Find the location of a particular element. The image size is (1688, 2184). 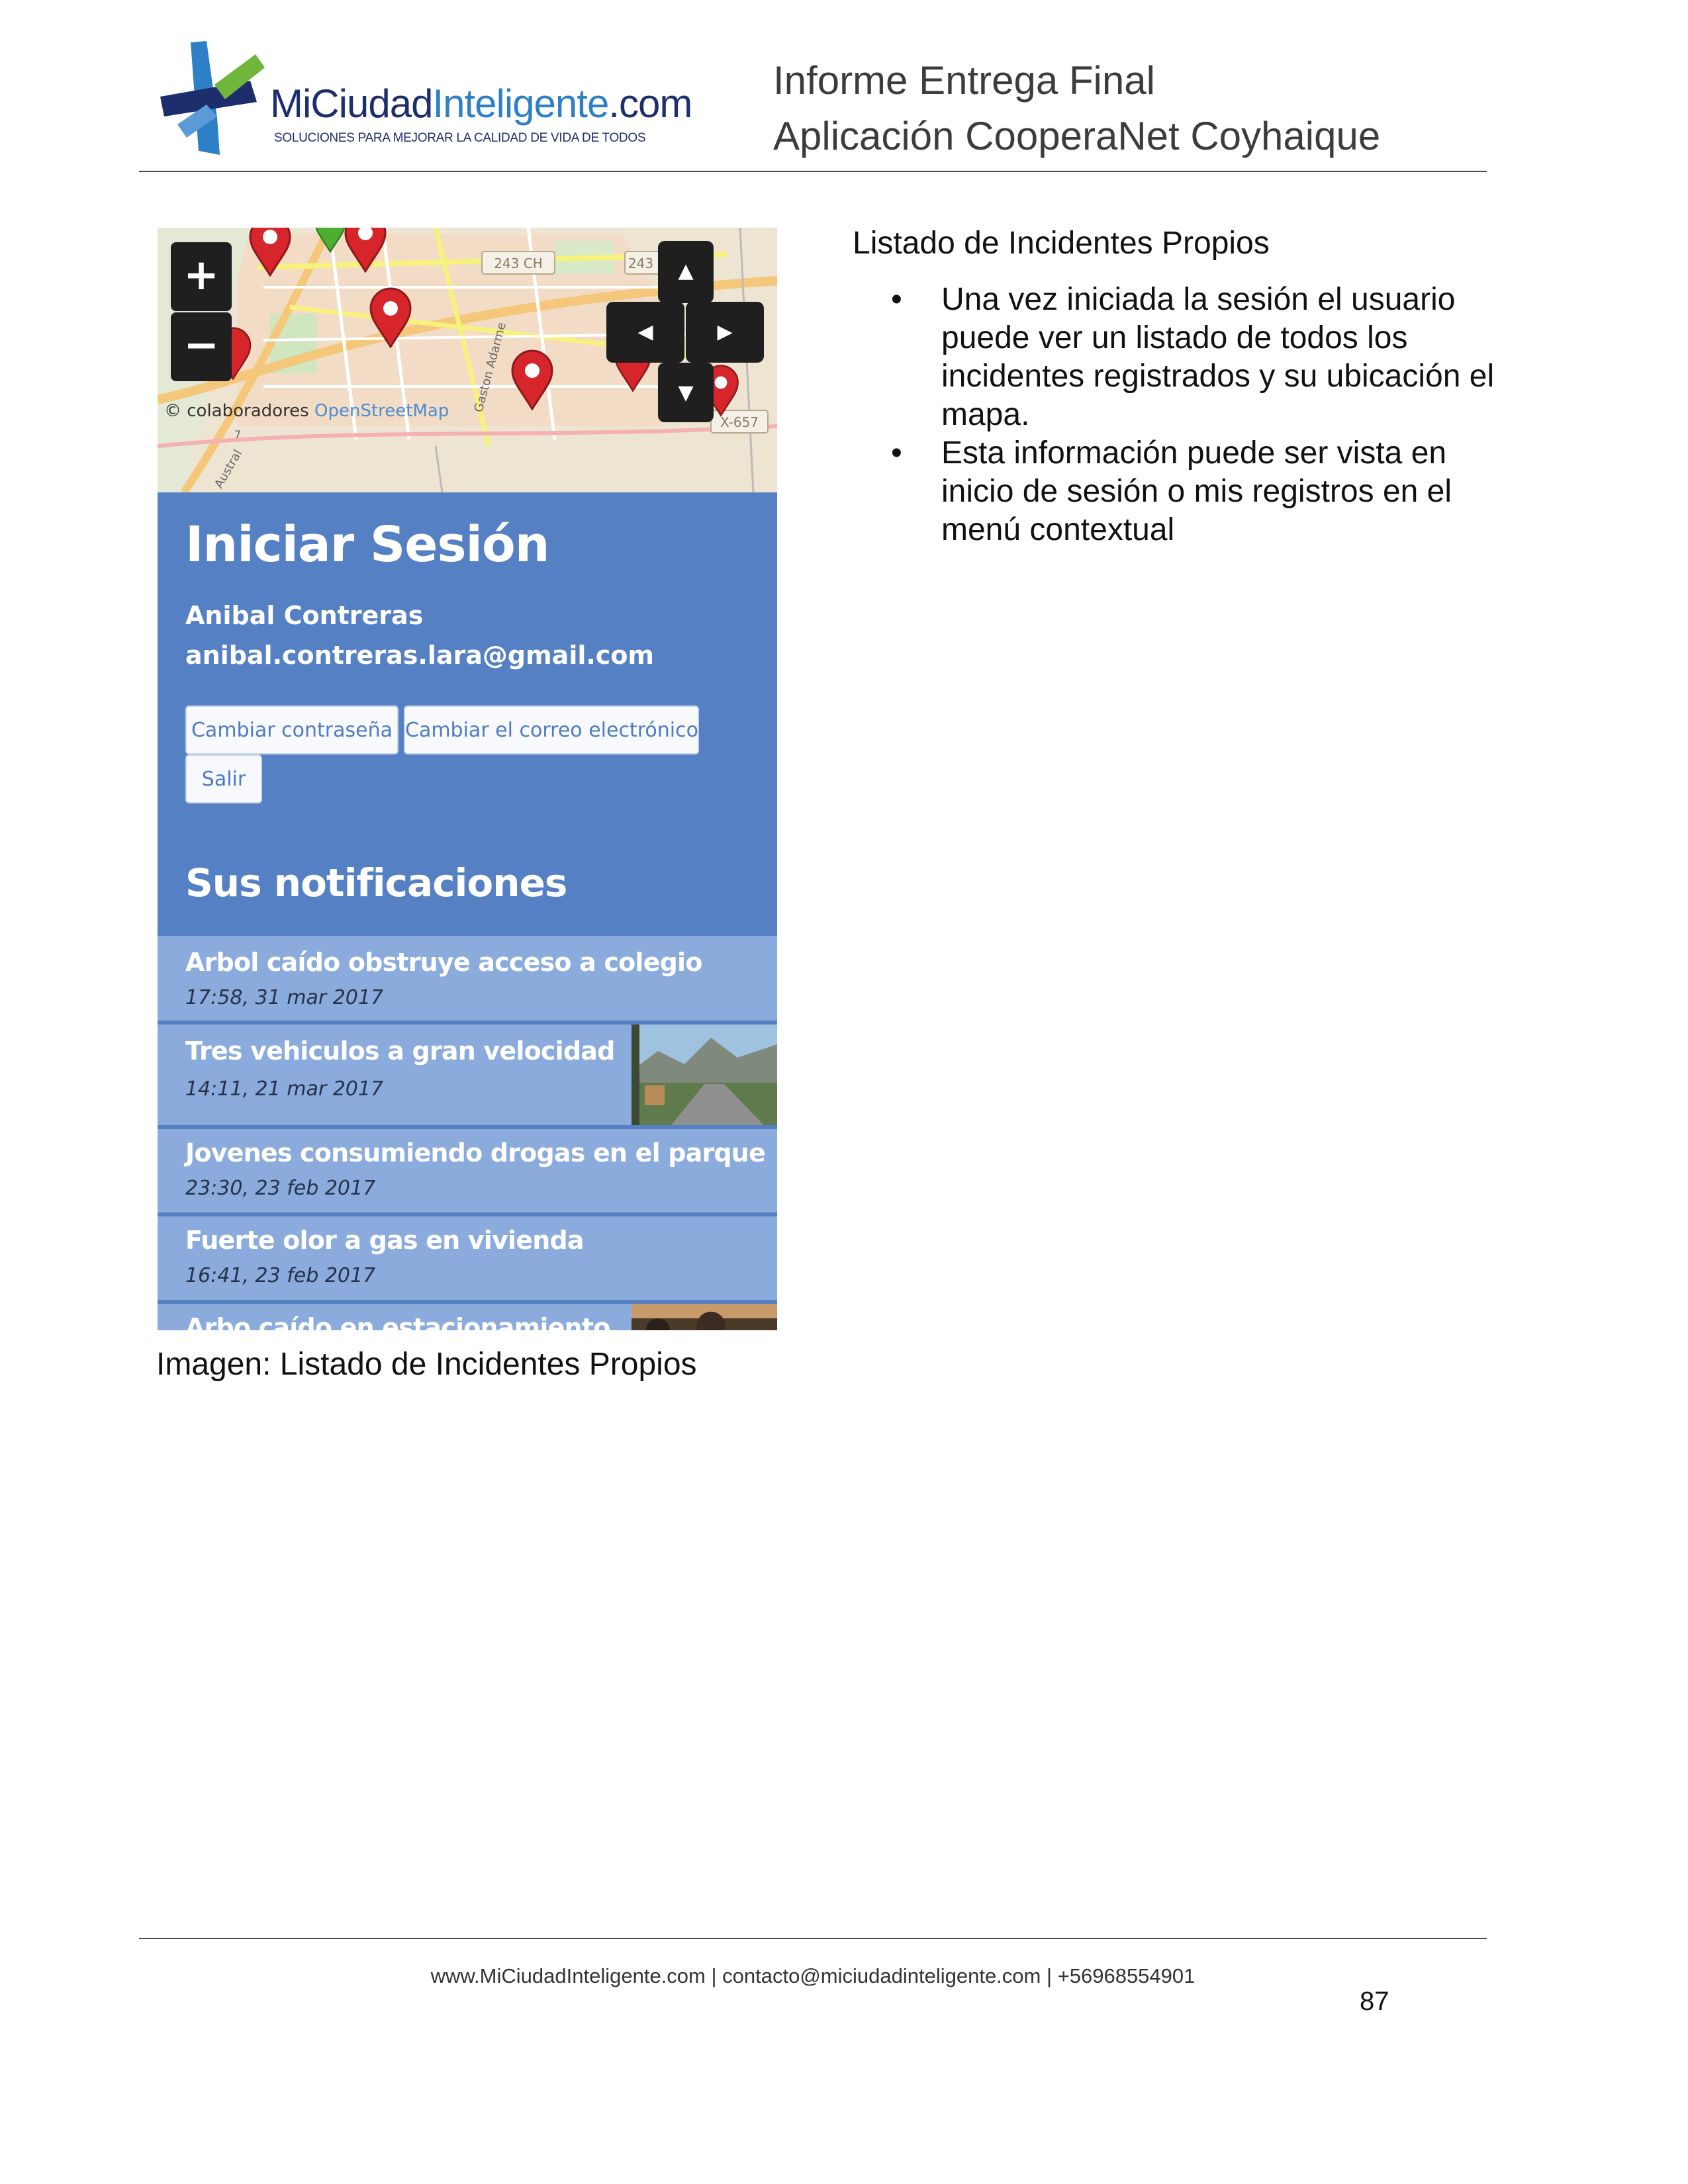

notification-date: 14:11, 21 mar 2017 is located at coordinates (284, 1089).